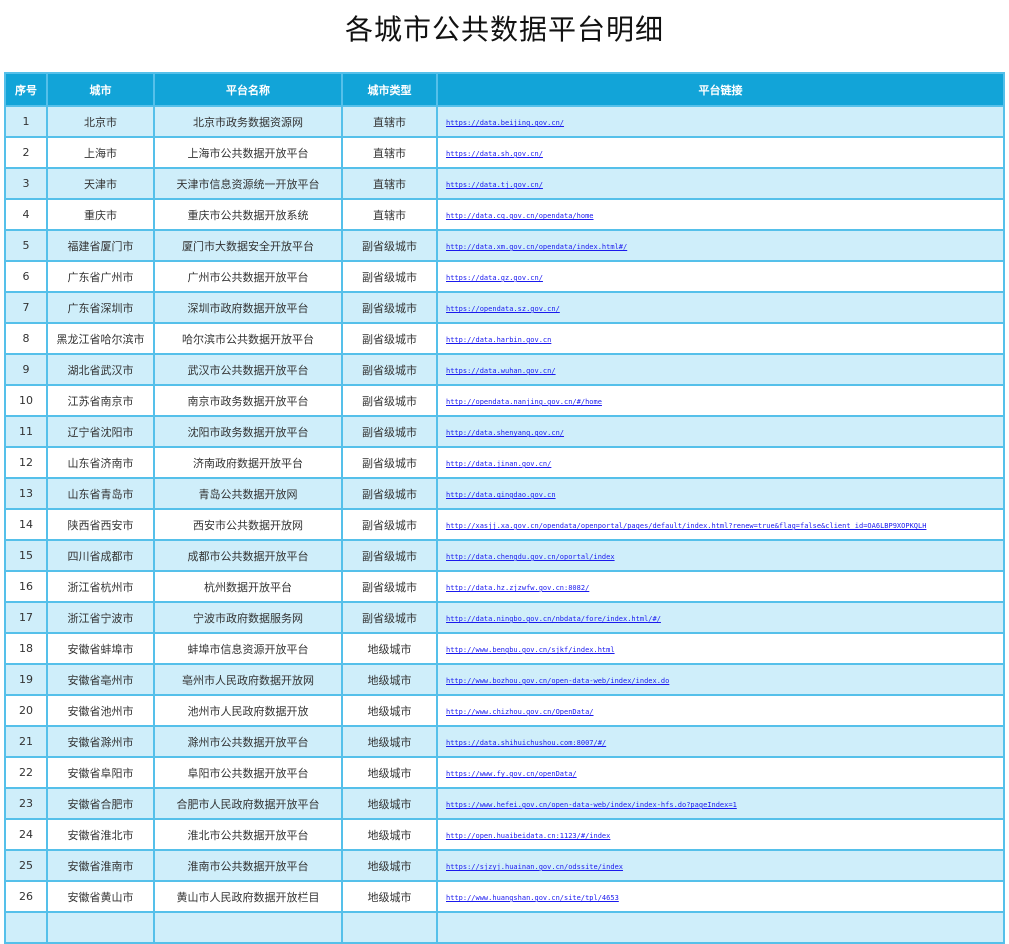 The image size is (1009, 944). What do you see at coordinates (494, 154) in the screenshot?
I see `platform-link: https://data.sh.gov.cn/` at bounding box center [494, 154].